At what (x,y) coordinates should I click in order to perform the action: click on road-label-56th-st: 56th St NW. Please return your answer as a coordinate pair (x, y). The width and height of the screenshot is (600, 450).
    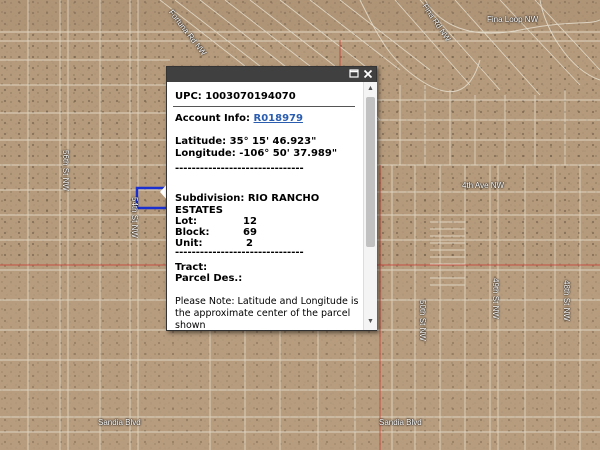
    Looking at the image, I should click on (65, 170).